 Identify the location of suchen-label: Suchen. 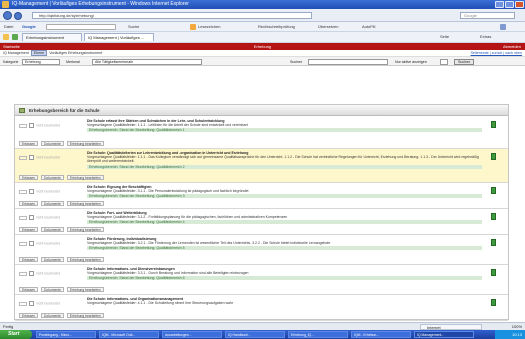
(296, 62).